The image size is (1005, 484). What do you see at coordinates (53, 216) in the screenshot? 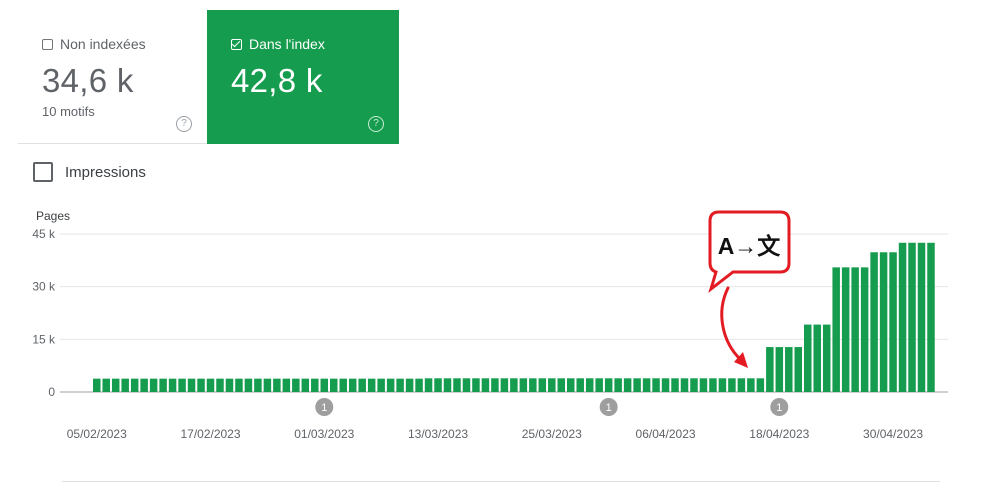
I see `y-axis-title: Pages` at bounding box center [53, 216].